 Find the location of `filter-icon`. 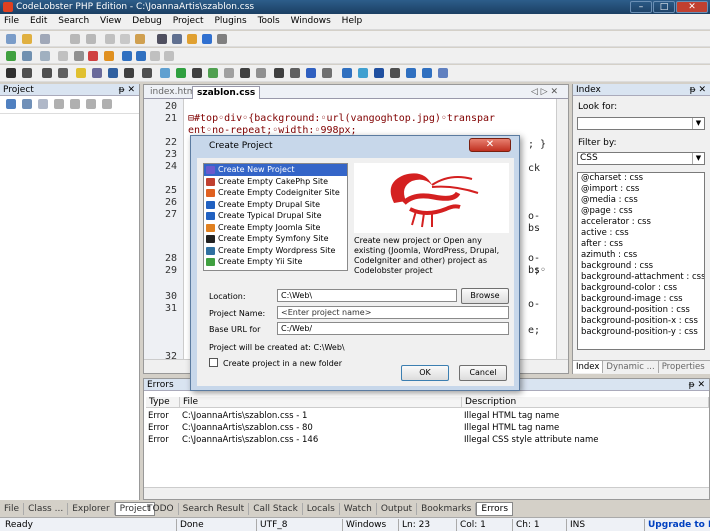

filter-icon is located at coordinates (107, 104).